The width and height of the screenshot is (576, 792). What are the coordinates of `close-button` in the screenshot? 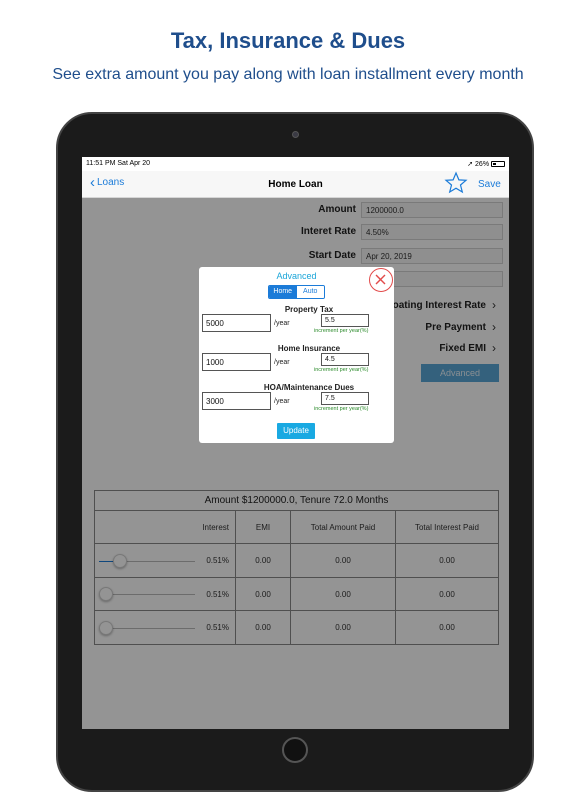 It's located at (381, 280).